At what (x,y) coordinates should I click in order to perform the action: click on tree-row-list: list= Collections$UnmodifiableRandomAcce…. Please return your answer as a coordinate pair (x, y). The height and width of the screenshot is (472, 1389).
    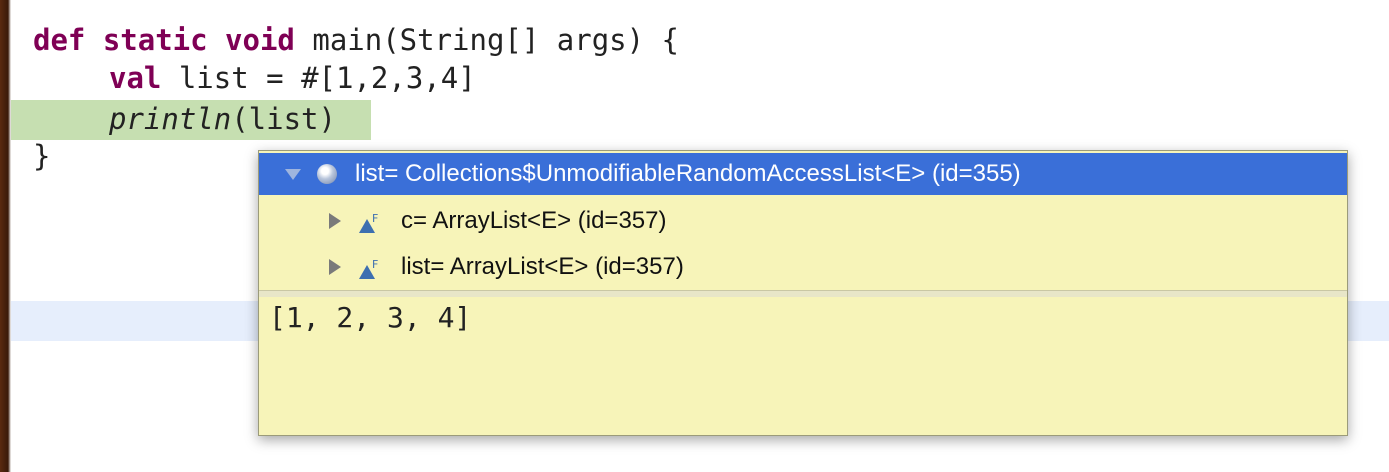
    Looking at the image, I should click on (803, 174).